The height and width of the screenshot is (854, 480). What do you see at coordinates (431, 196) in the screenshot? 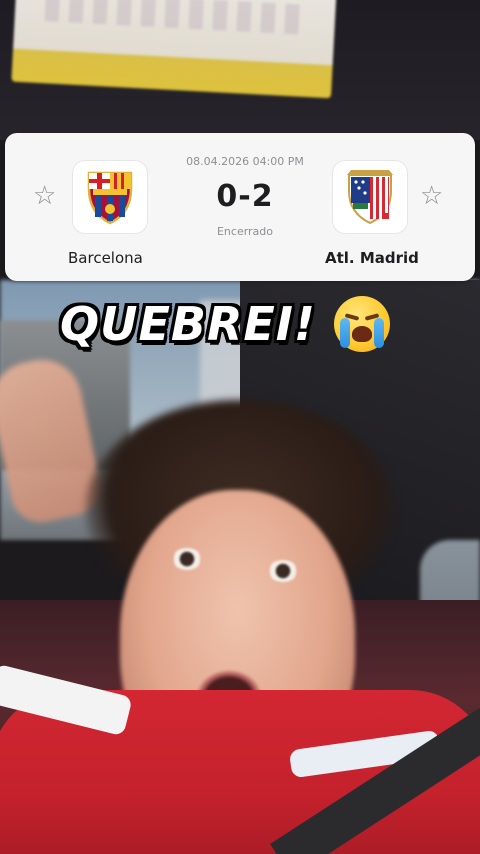
I see `favorite-away-star-icon: ☆` at bounding box center [431, 196].